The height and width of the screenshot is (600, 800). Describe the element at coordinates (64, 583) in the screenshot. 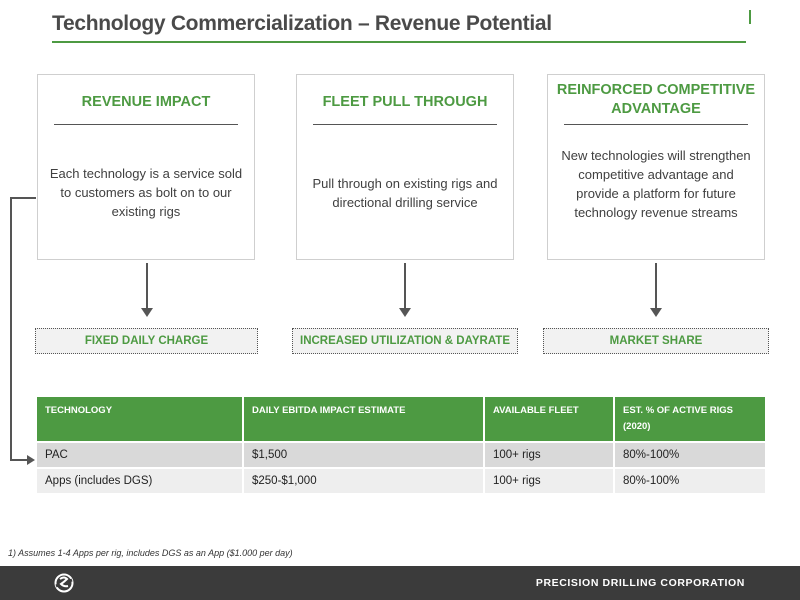

I see `precision-drilling-logo-icon` at that location.